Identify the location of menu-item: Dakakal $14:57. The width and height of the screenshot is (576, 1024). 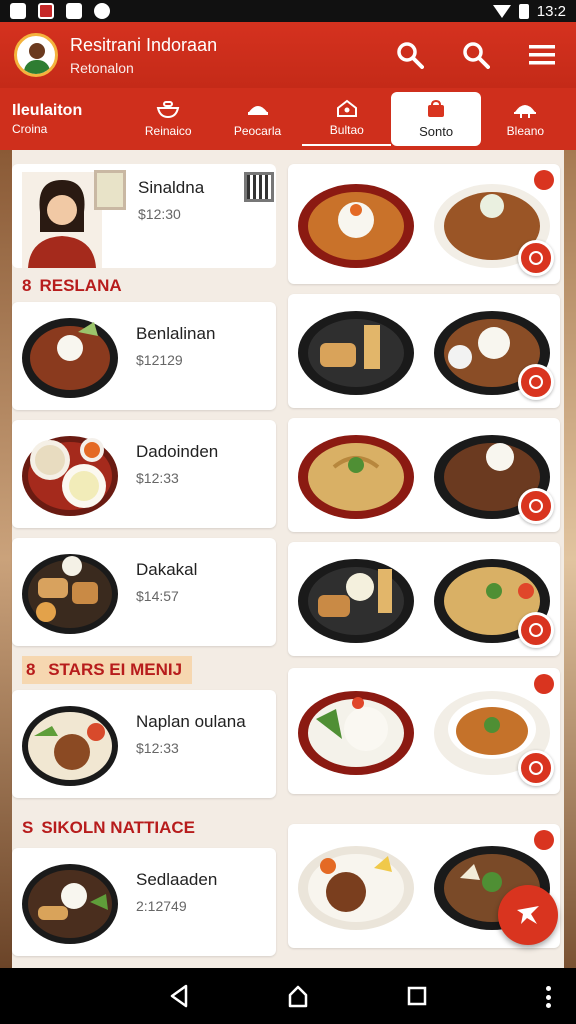
(144, 592).